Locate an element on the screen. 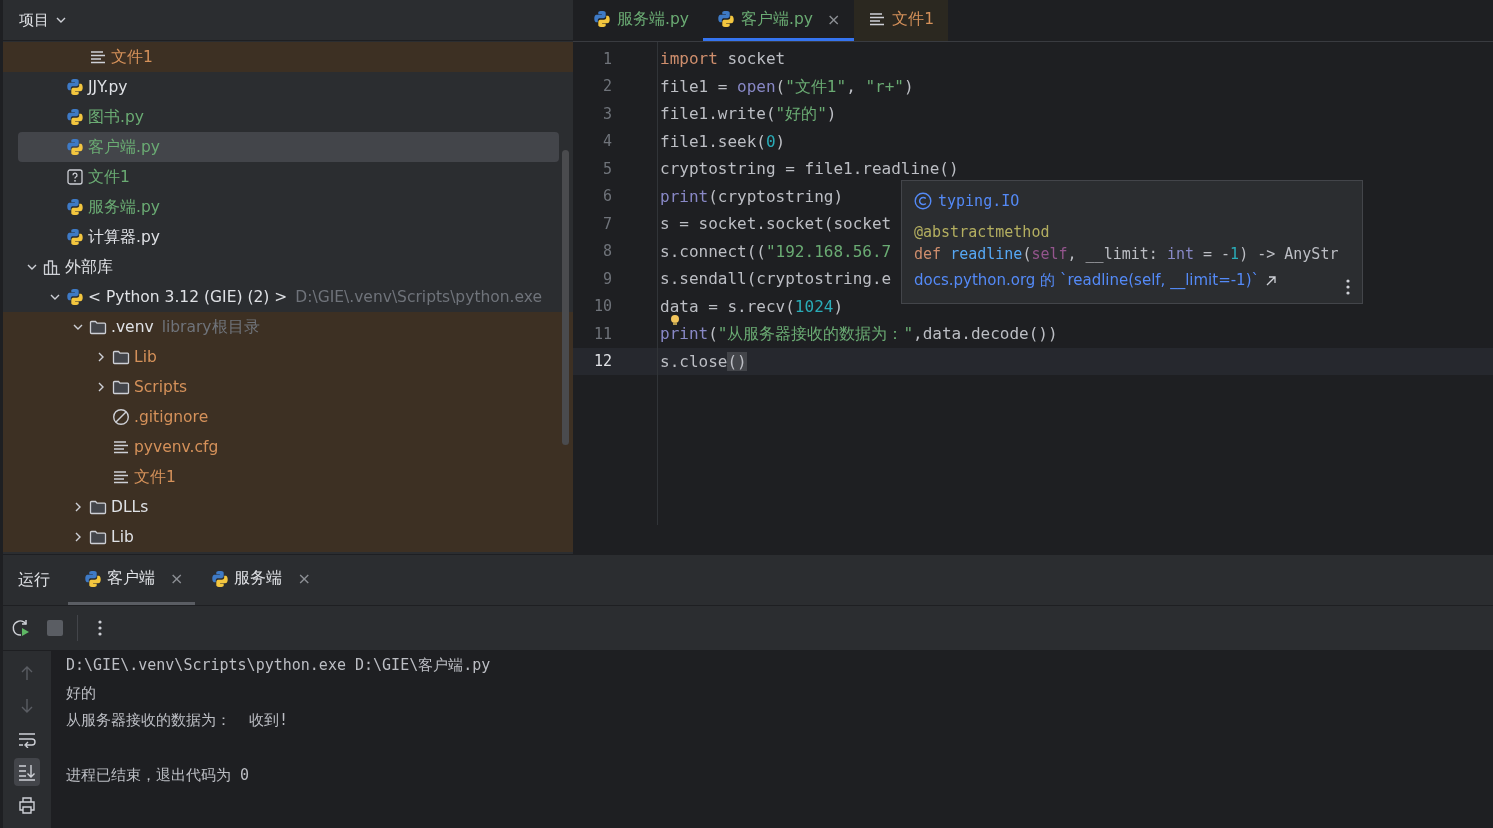  item-label: pyvenv.cfg is located at coordinates (176, 447).